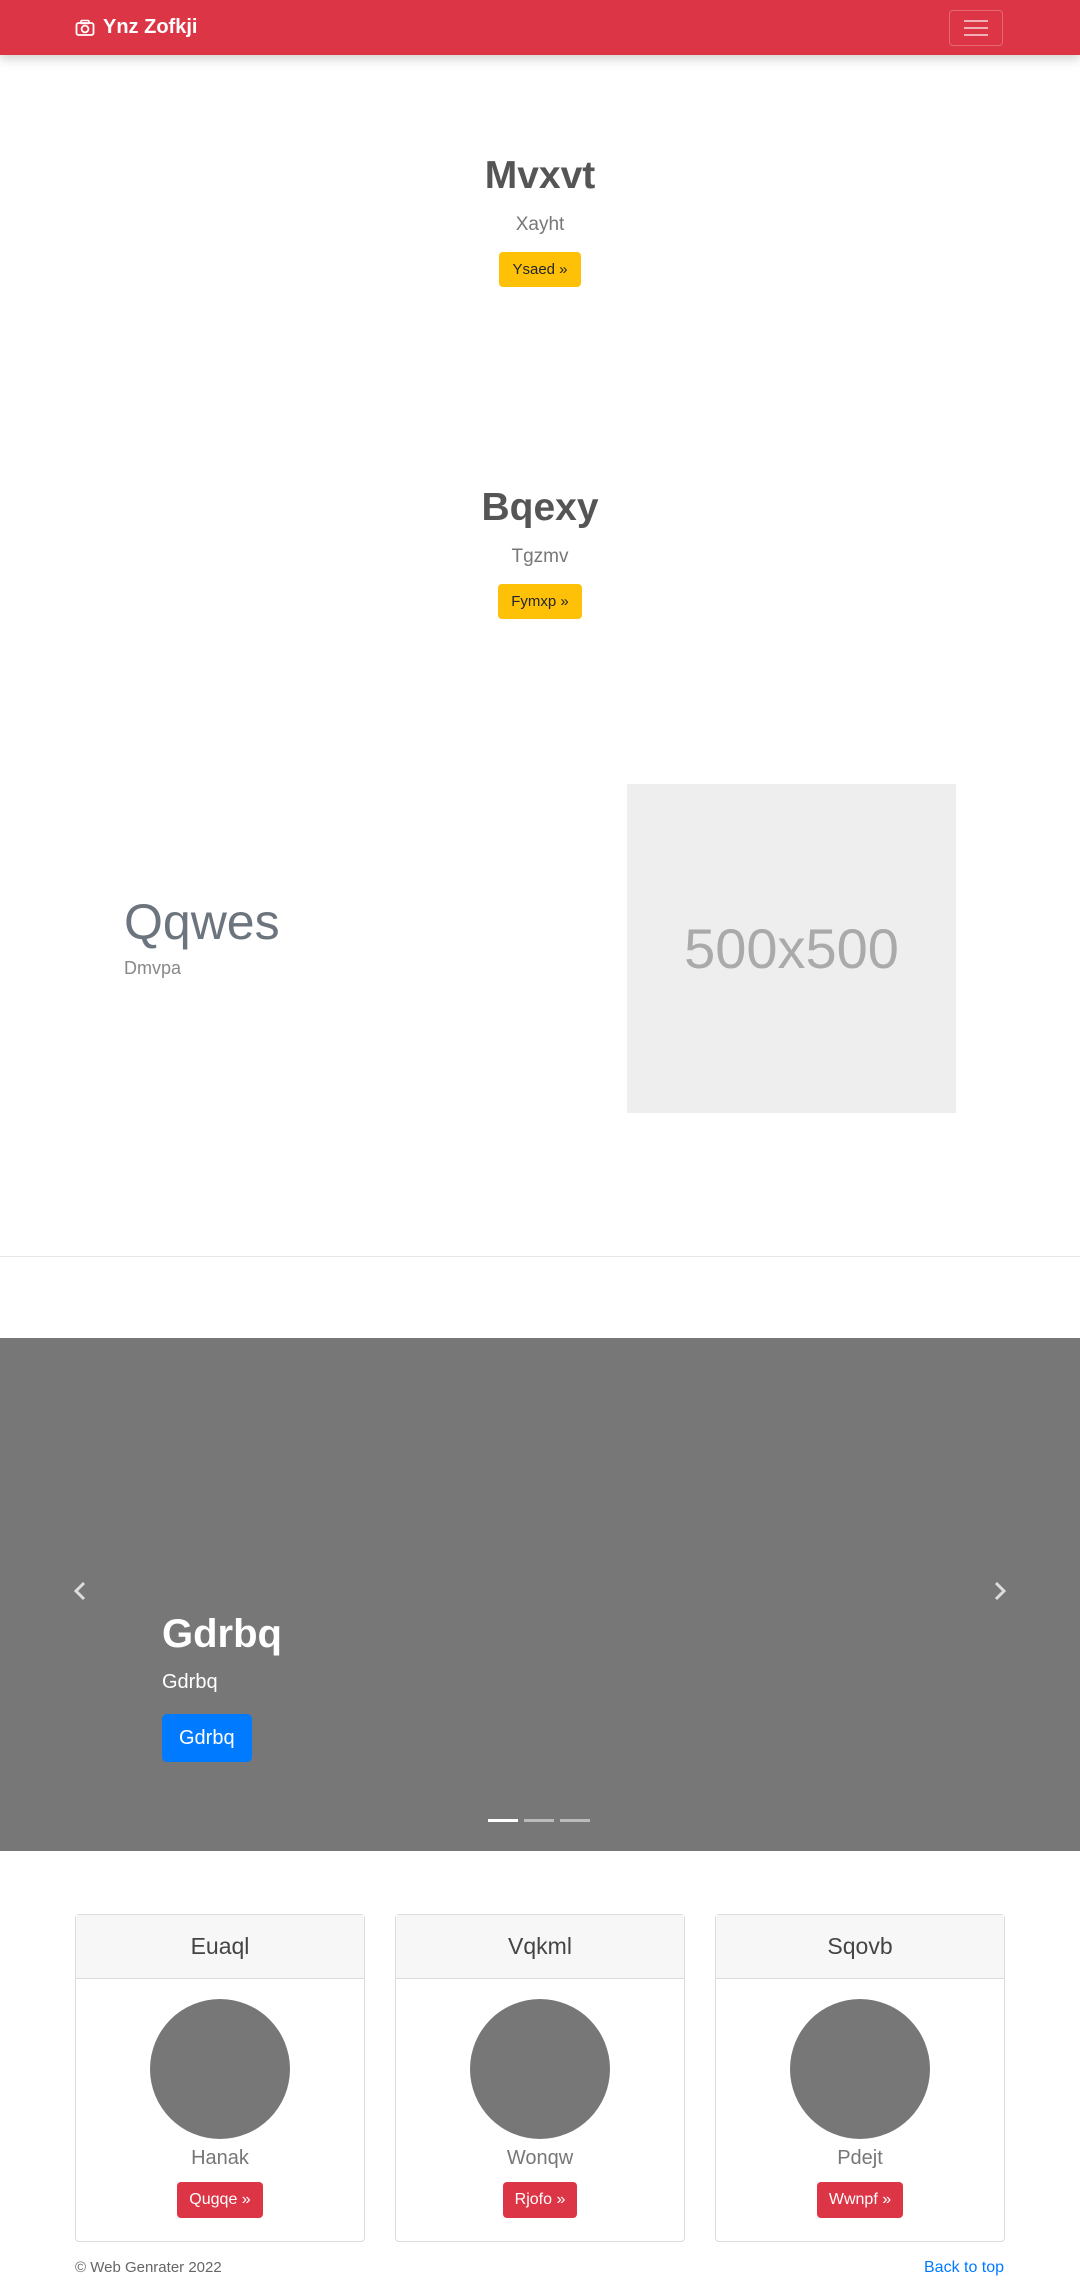 Image resolution: width=1080 pixels, height=2282 pixels. I want to click on profile-card: Vqkml Wonqw Rjofo », so click(540, 2078).